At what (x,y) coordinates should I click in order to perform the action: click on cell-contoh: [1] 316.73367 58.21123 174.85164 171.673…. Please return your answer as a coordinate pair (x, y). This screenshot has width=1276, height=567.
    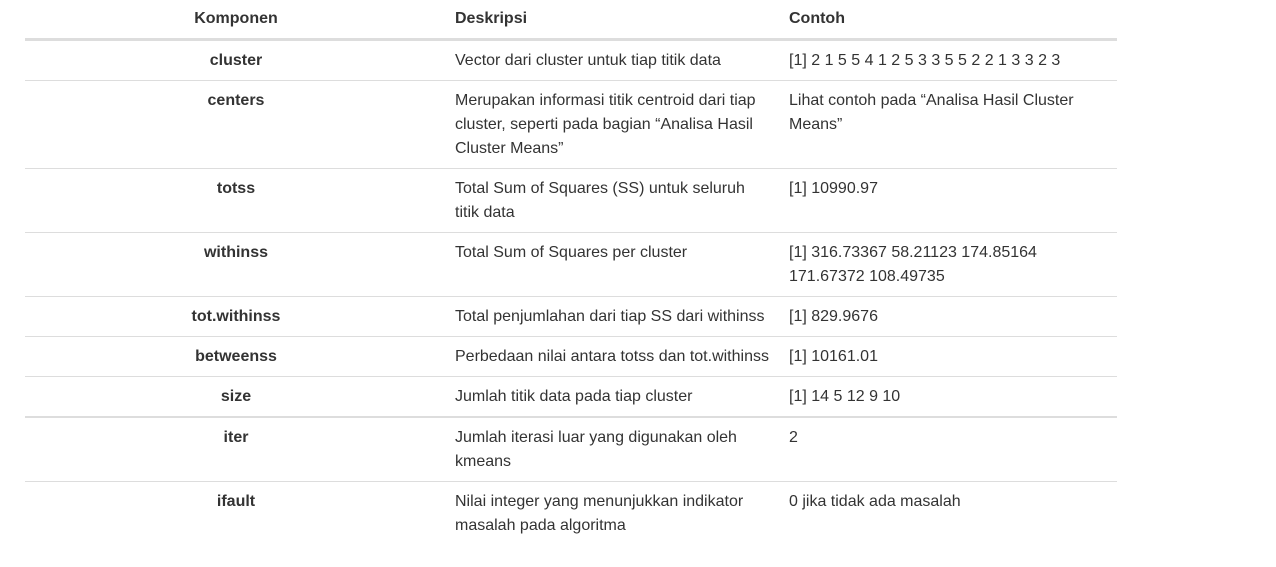
    Looking at the image, I should click on (949, 264).